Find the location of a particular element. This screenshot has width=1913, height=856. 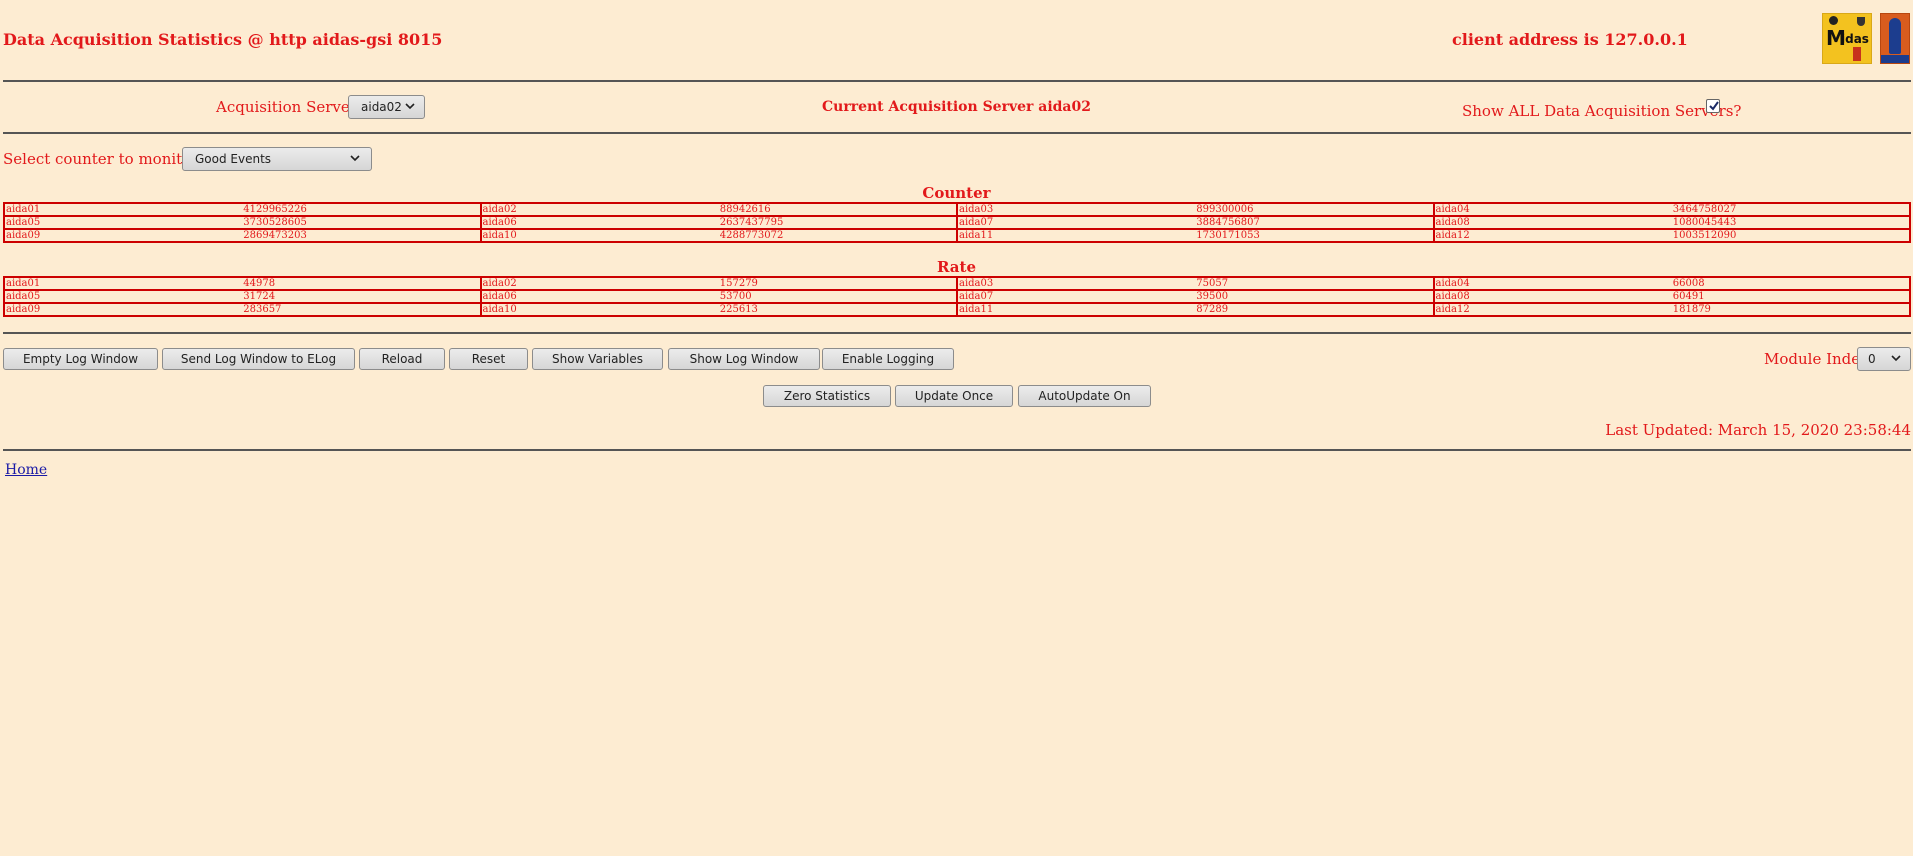

triumf-strip is located at coordinates (1895, 59).